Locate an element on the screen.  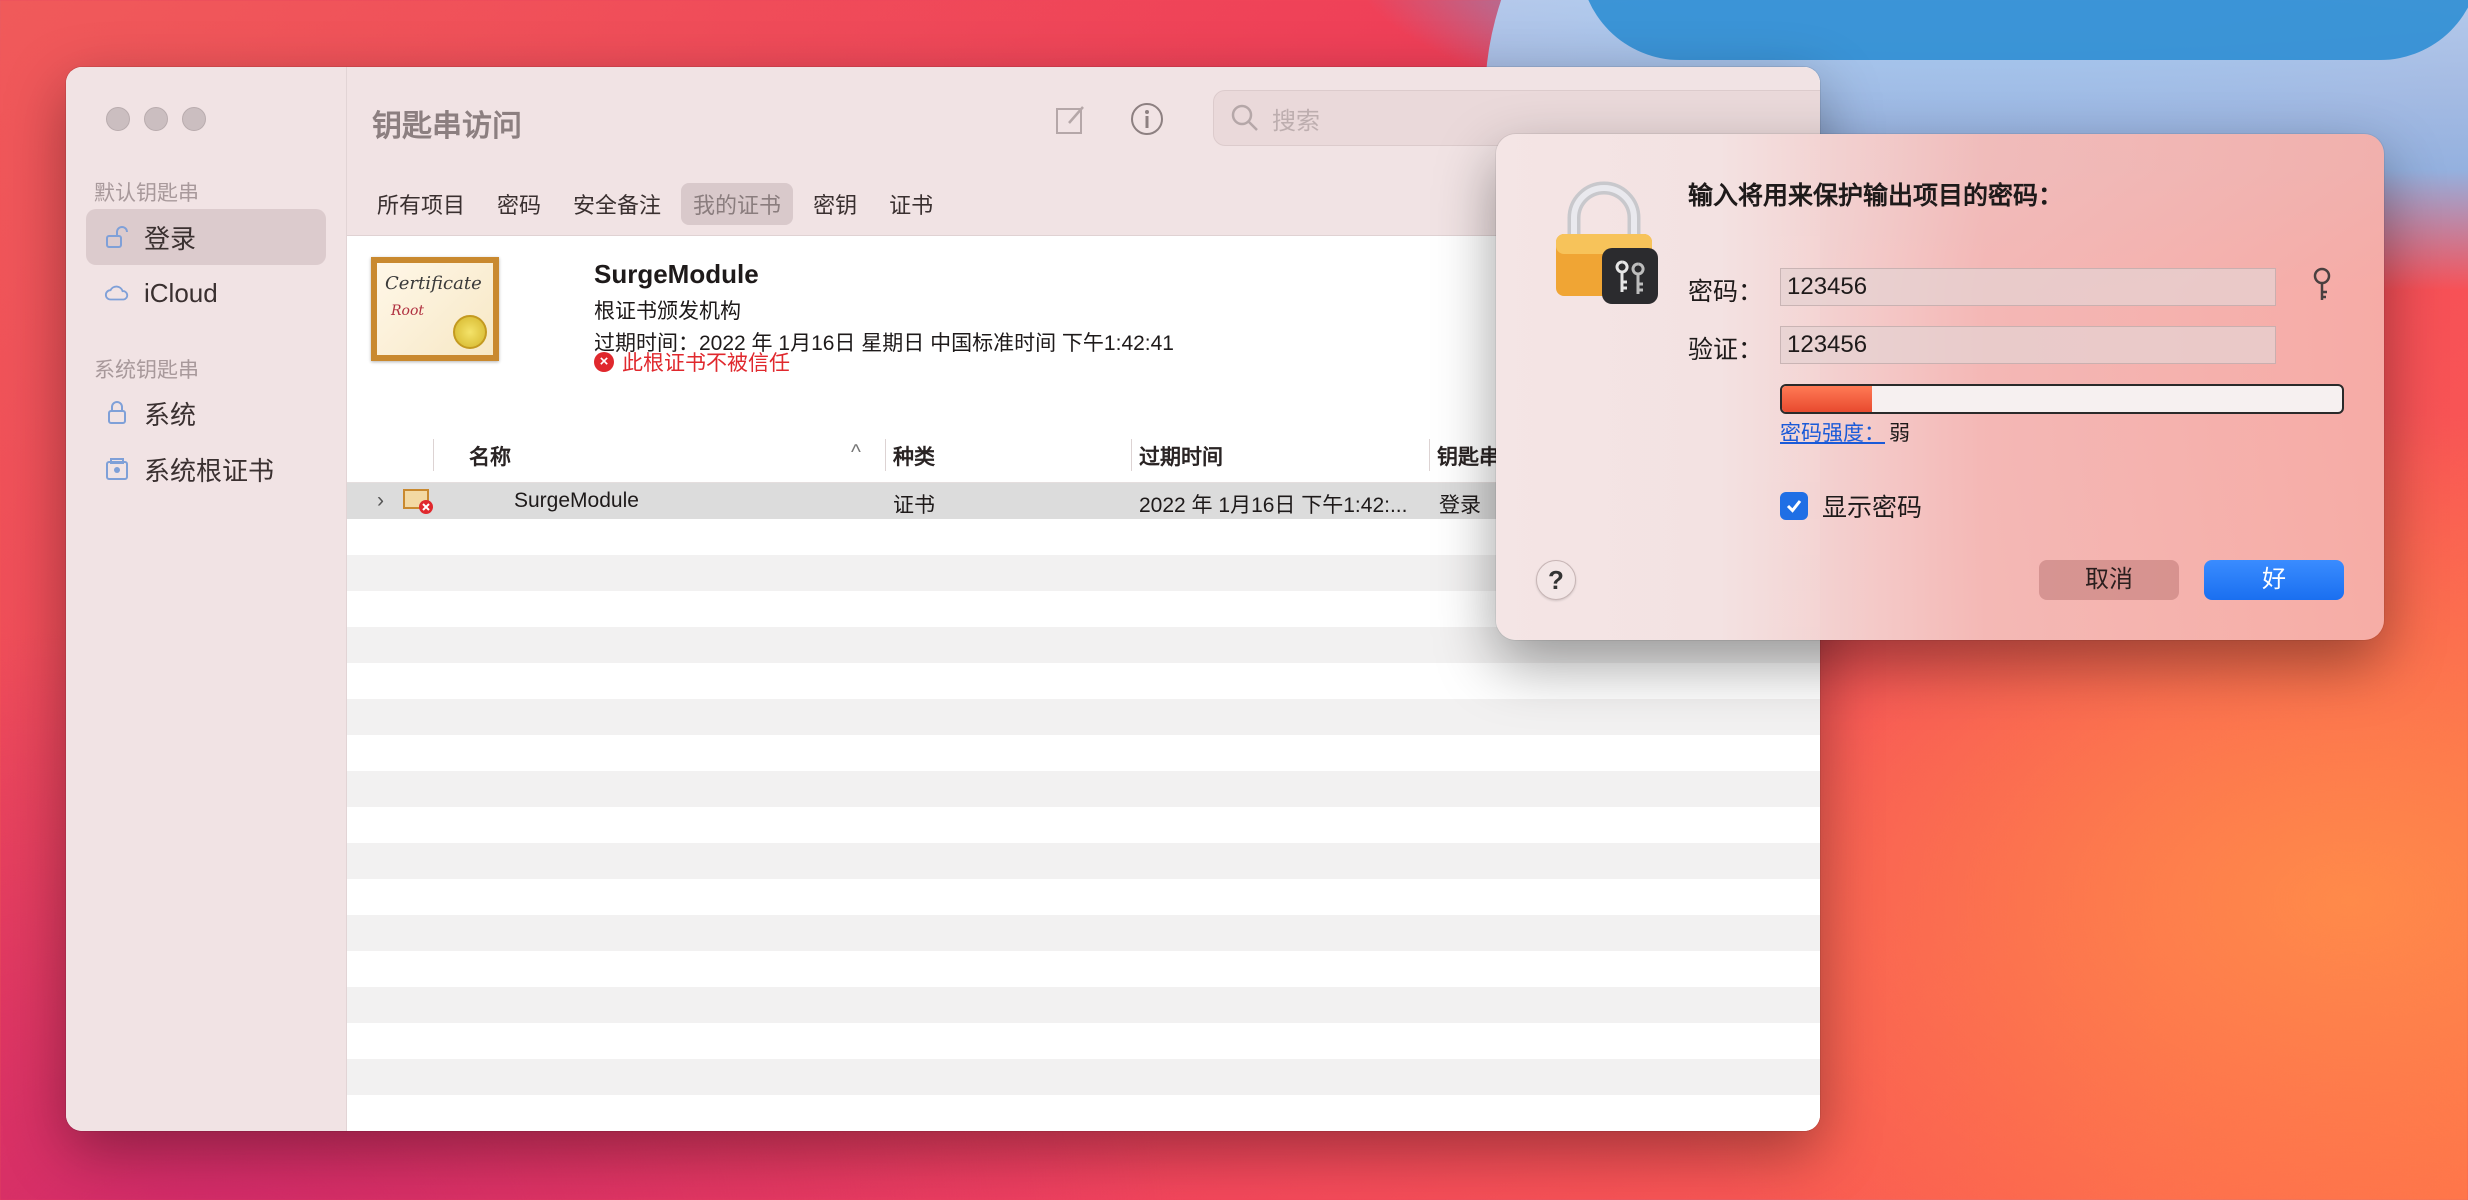
certificate-issuer: 根证书颁发机构 is located at coordinates (667, 311).